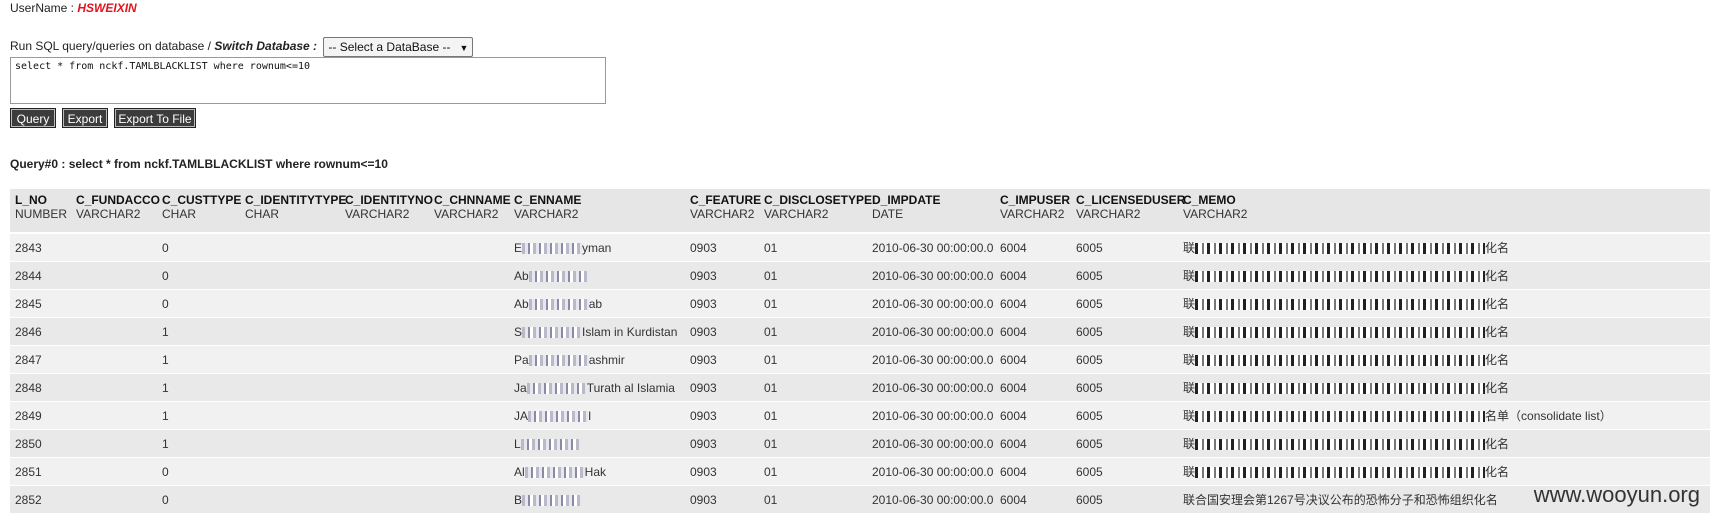  What do you see at coordinates (1033, 211) in the screenshot?
I see `column-header-c-impuser: C_IMPUSER VARCHAR2` at bounding box center [1033, 211].